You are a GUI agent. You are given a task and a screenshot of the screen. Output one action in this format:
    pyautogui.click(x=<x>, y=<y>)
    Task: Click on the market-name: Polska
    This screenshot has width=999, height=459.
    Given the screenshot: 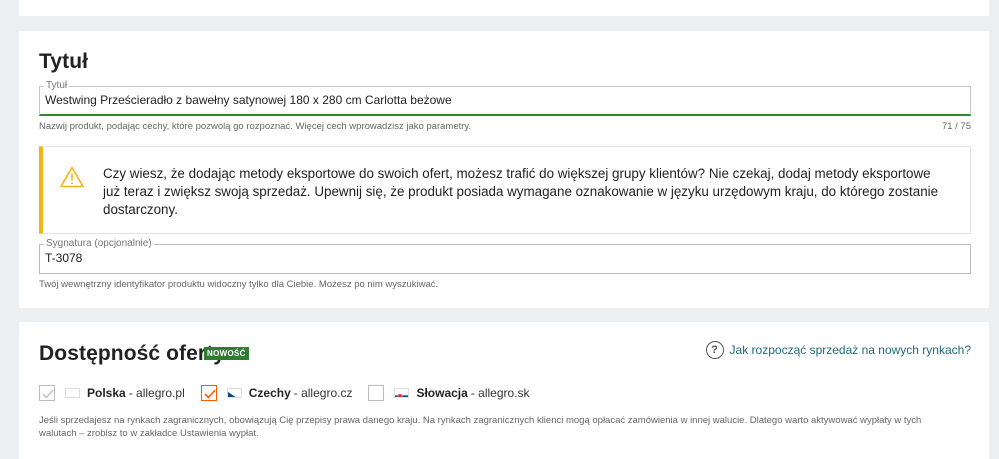 What is the action you would take?
    pyautogui.click(x=106, y=393)
    